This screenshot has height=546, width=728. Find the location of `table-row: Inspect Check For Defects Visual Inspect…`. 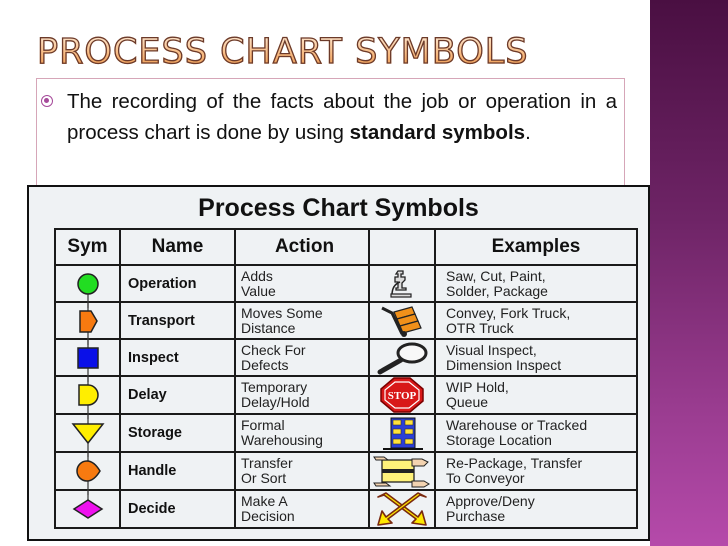

table-row: Inspect Check For Defects Visual Inspect… is located at coordinates (346, 359).